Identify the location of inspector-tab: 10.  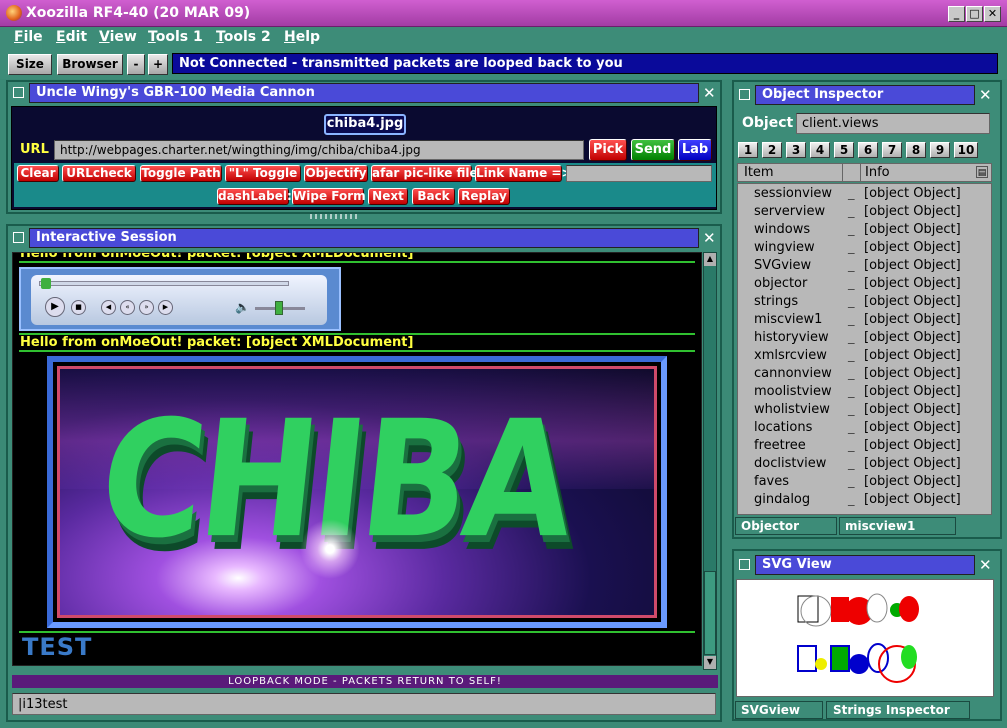
(966, 150).